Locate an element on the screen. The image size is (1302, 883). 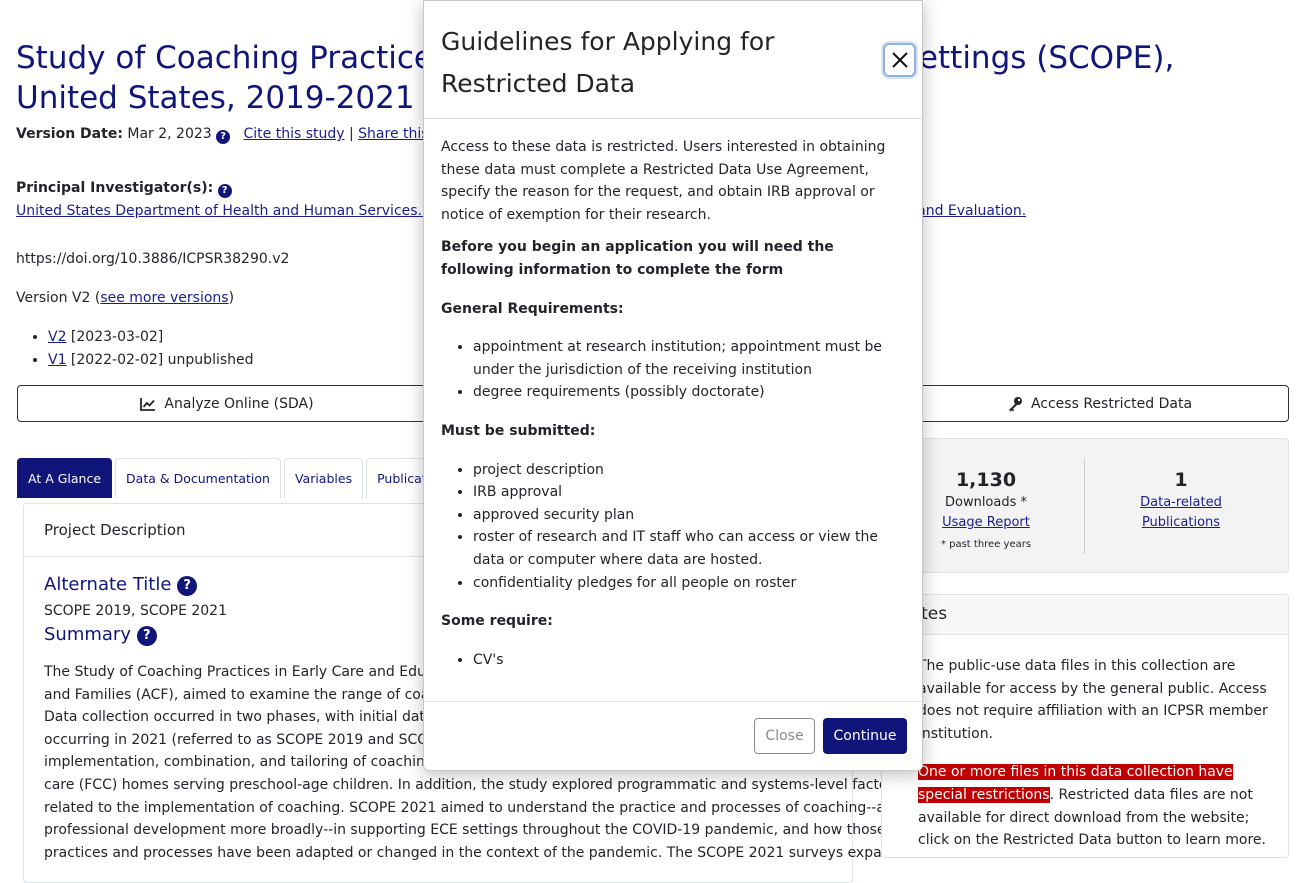
close-button: Close is located at coordinates (784, 736).